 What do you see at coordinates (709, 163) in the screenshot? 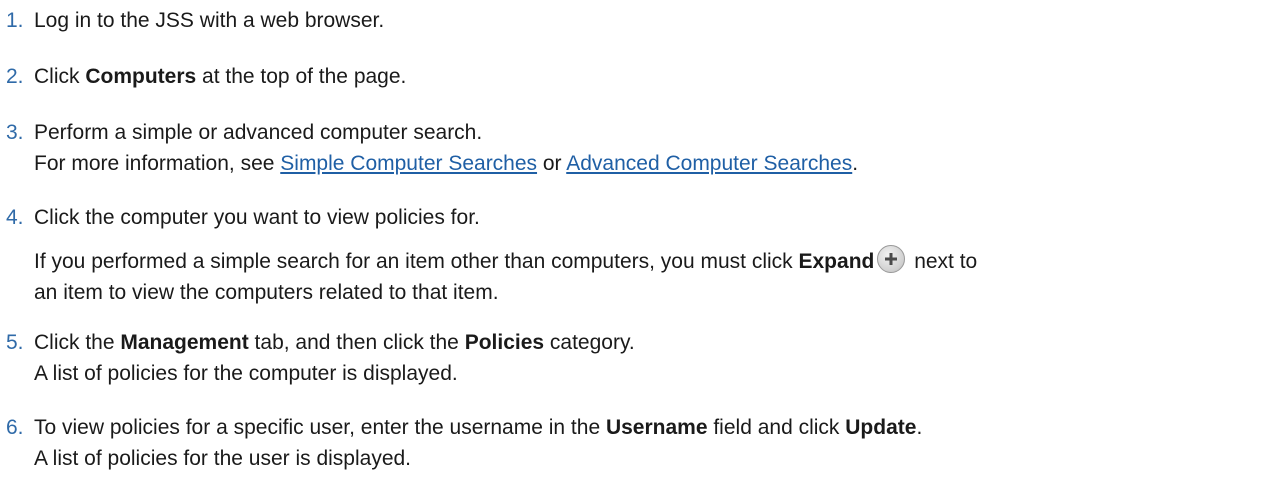
I see `advanced-computer-searches-link: Advanced Computer Searches` at bounding box center [709, 163].